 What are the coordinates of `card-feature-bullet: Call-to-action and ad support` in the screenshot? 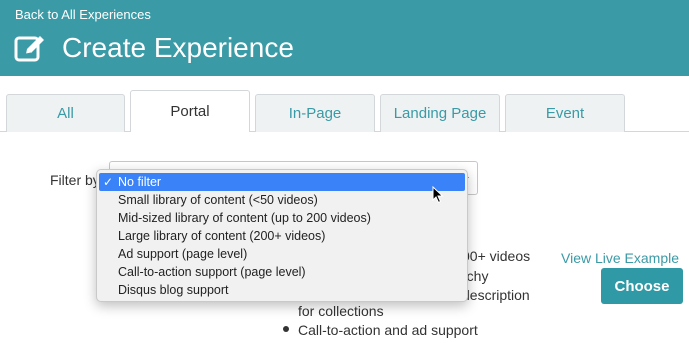 It's located at (388, 330).